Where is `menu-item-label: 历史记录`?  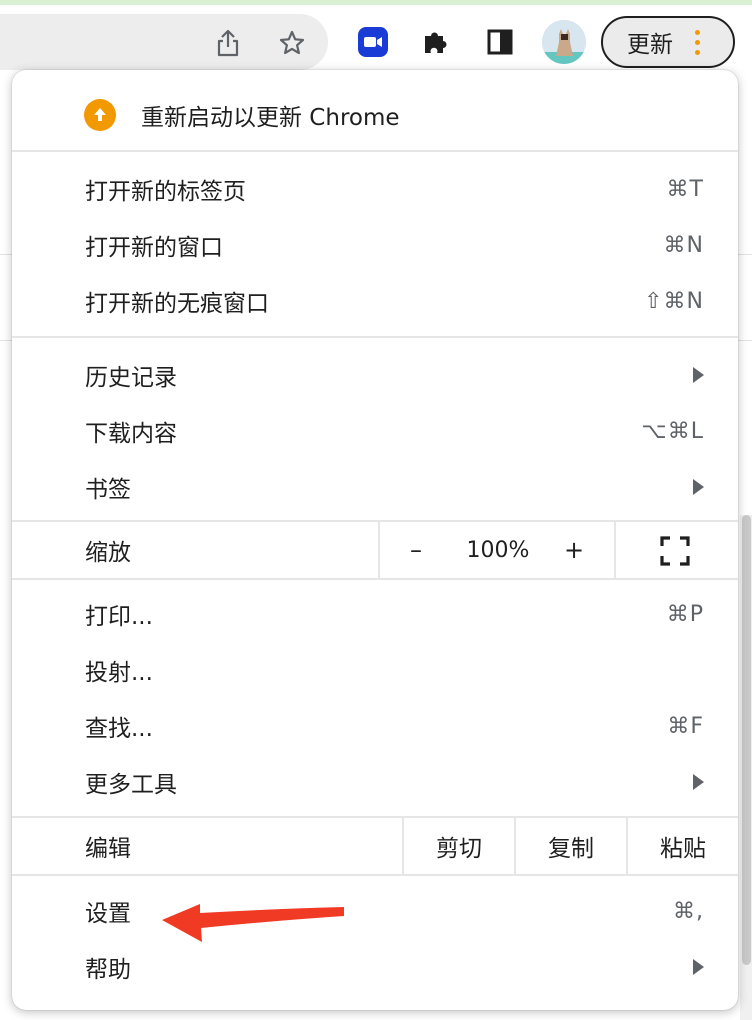
menu-item-label: 历史记录 is located at coordinates (131, 378).